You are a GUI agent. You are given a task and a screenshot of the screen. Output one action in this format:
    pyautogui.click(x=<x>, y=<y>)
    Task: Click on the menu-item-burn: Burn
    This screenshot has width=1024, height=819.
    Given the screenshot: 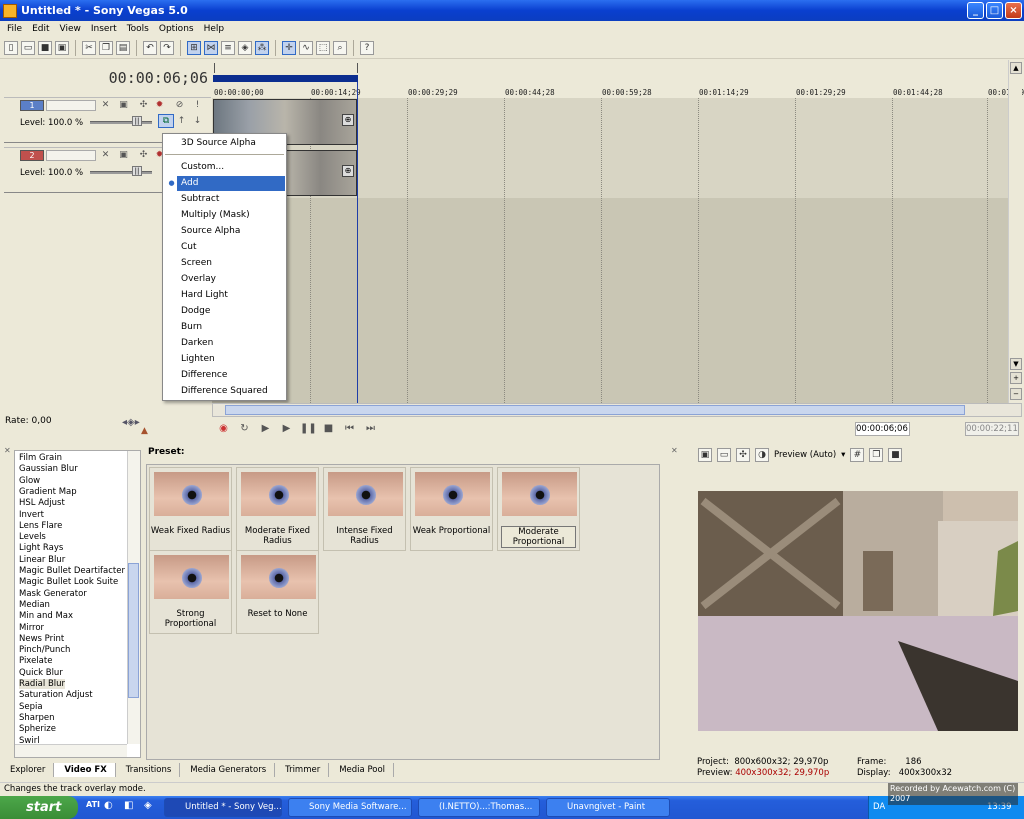 What is the action you would take?
    pyautogui.click(x=224, y=327)
    